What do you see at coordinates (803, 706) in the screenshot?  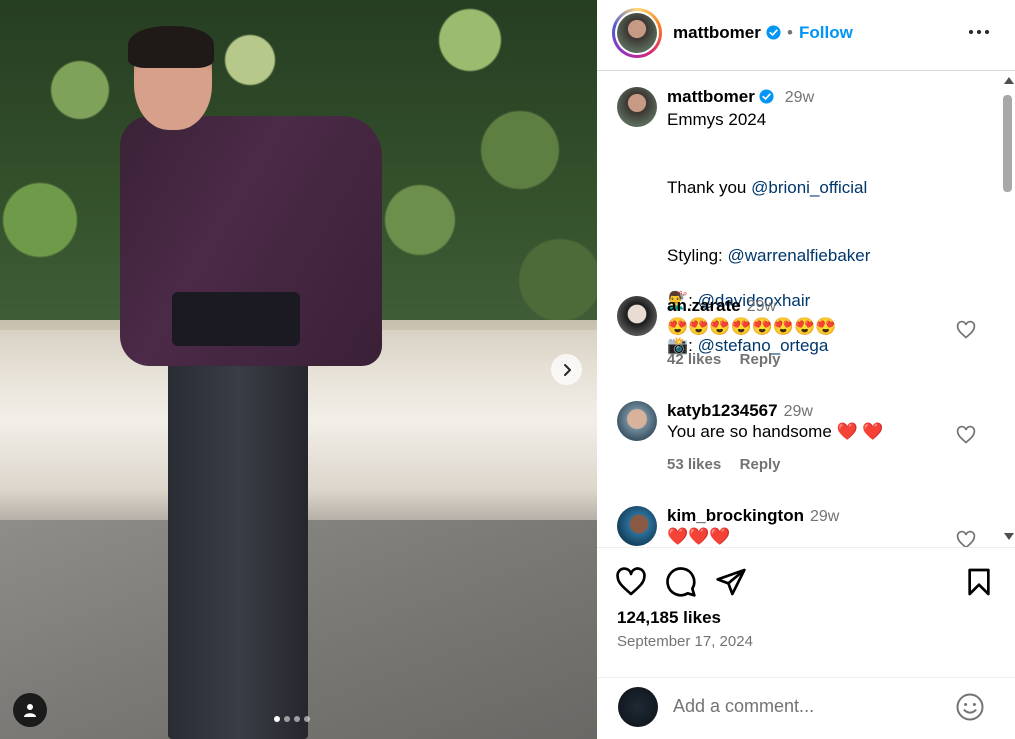 I see `comment-input` at bounding box center [803, 706].